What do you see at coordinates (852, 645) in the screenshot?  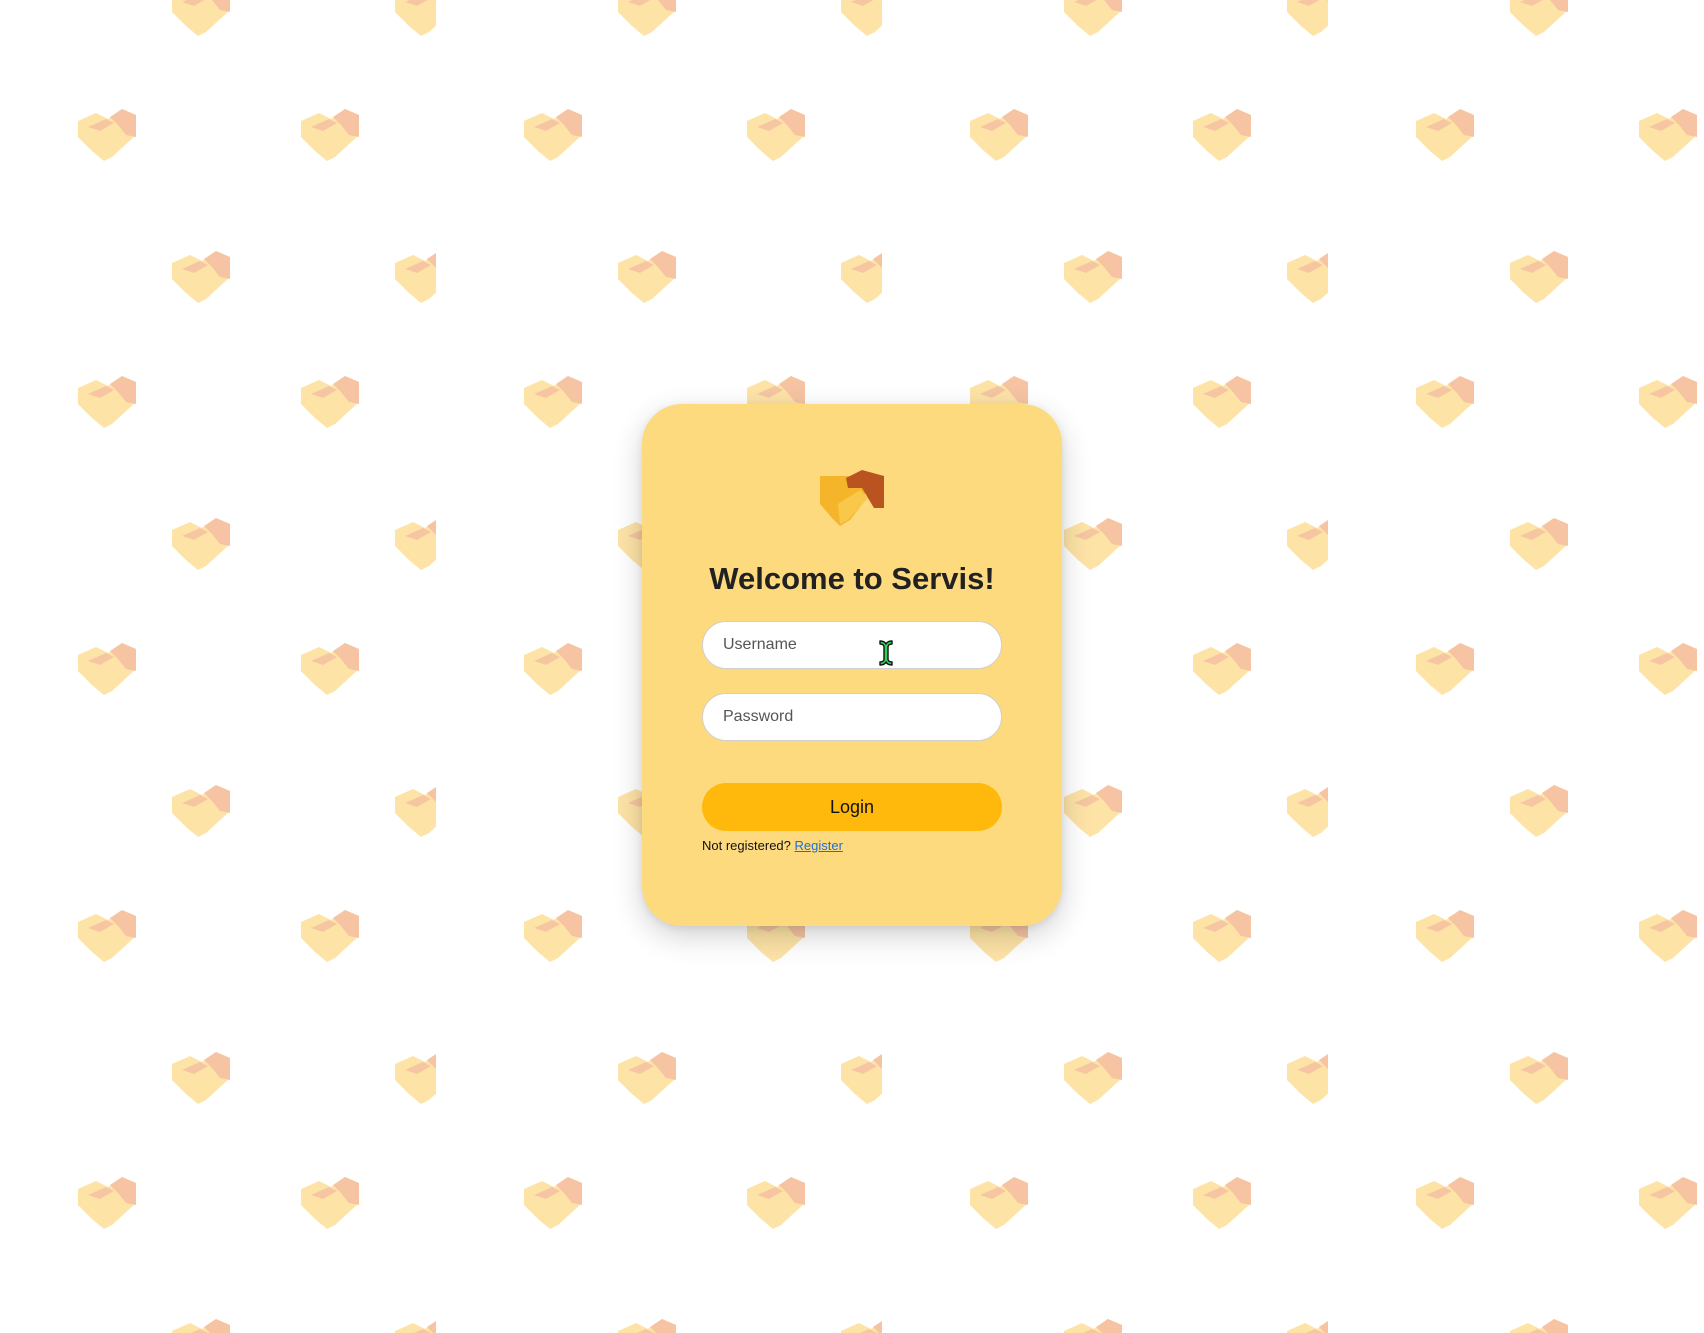 I see `username-input` at bounding box center [852, 645].